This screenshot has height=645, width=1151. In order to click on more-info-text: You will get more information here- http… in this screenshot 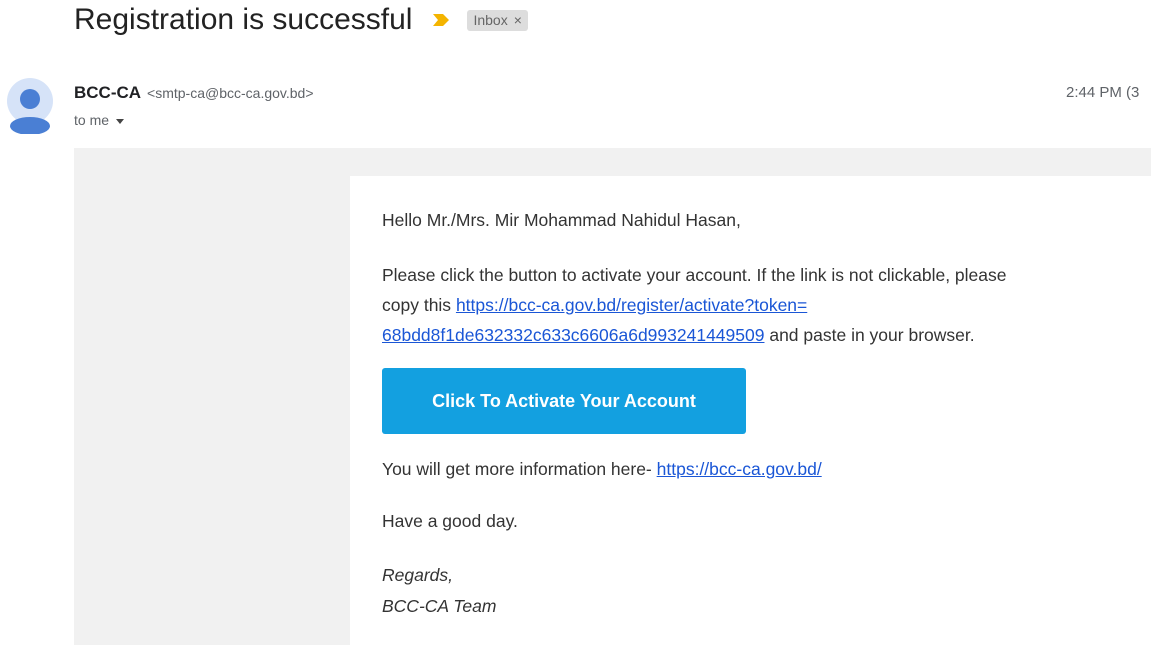, I will do `click(602, 469)`.